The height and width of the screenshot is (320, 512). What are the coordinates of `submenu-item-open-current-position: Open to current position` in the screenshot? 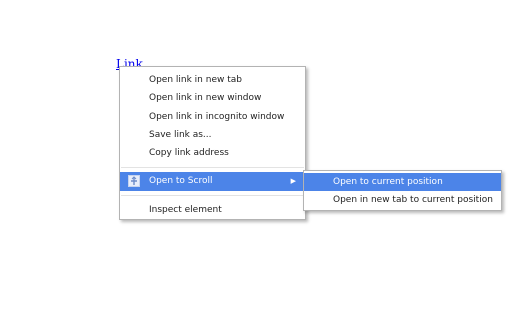 It's located at (402, 182).